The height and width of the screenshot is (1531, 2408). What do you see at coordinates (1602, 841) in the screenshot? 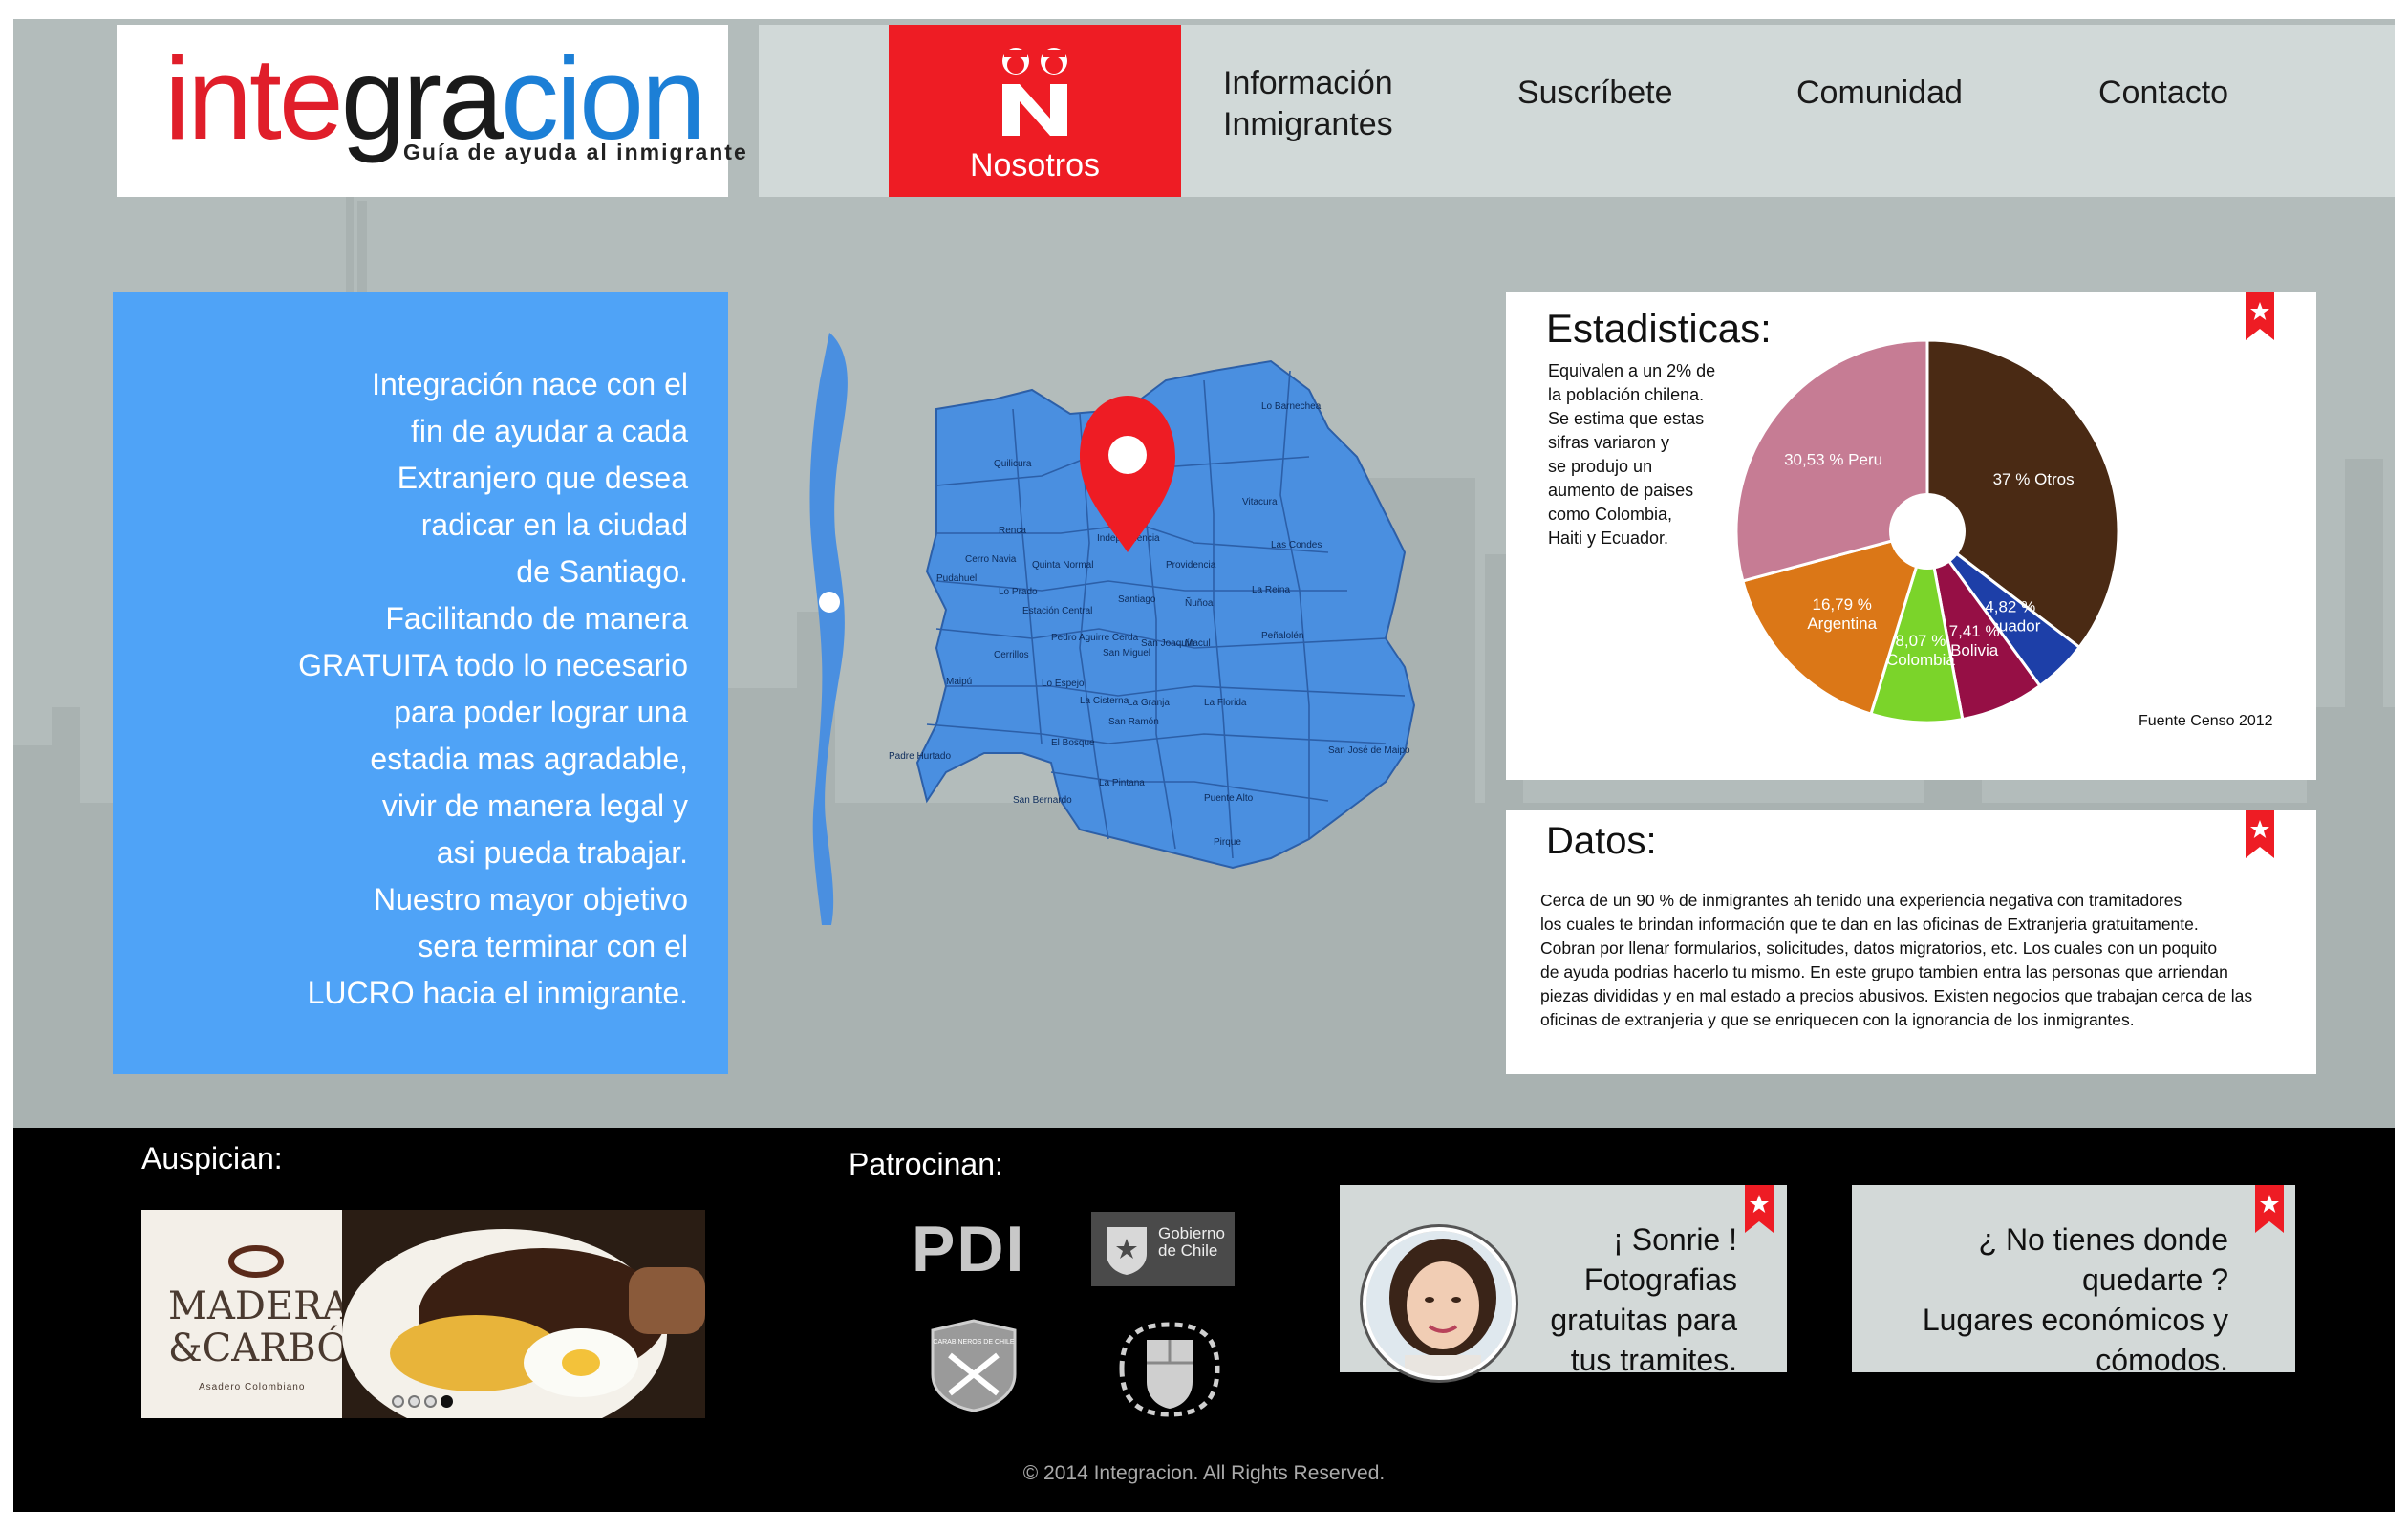
I see `datos-title: Datos:` at bounding box center [1602, 841].